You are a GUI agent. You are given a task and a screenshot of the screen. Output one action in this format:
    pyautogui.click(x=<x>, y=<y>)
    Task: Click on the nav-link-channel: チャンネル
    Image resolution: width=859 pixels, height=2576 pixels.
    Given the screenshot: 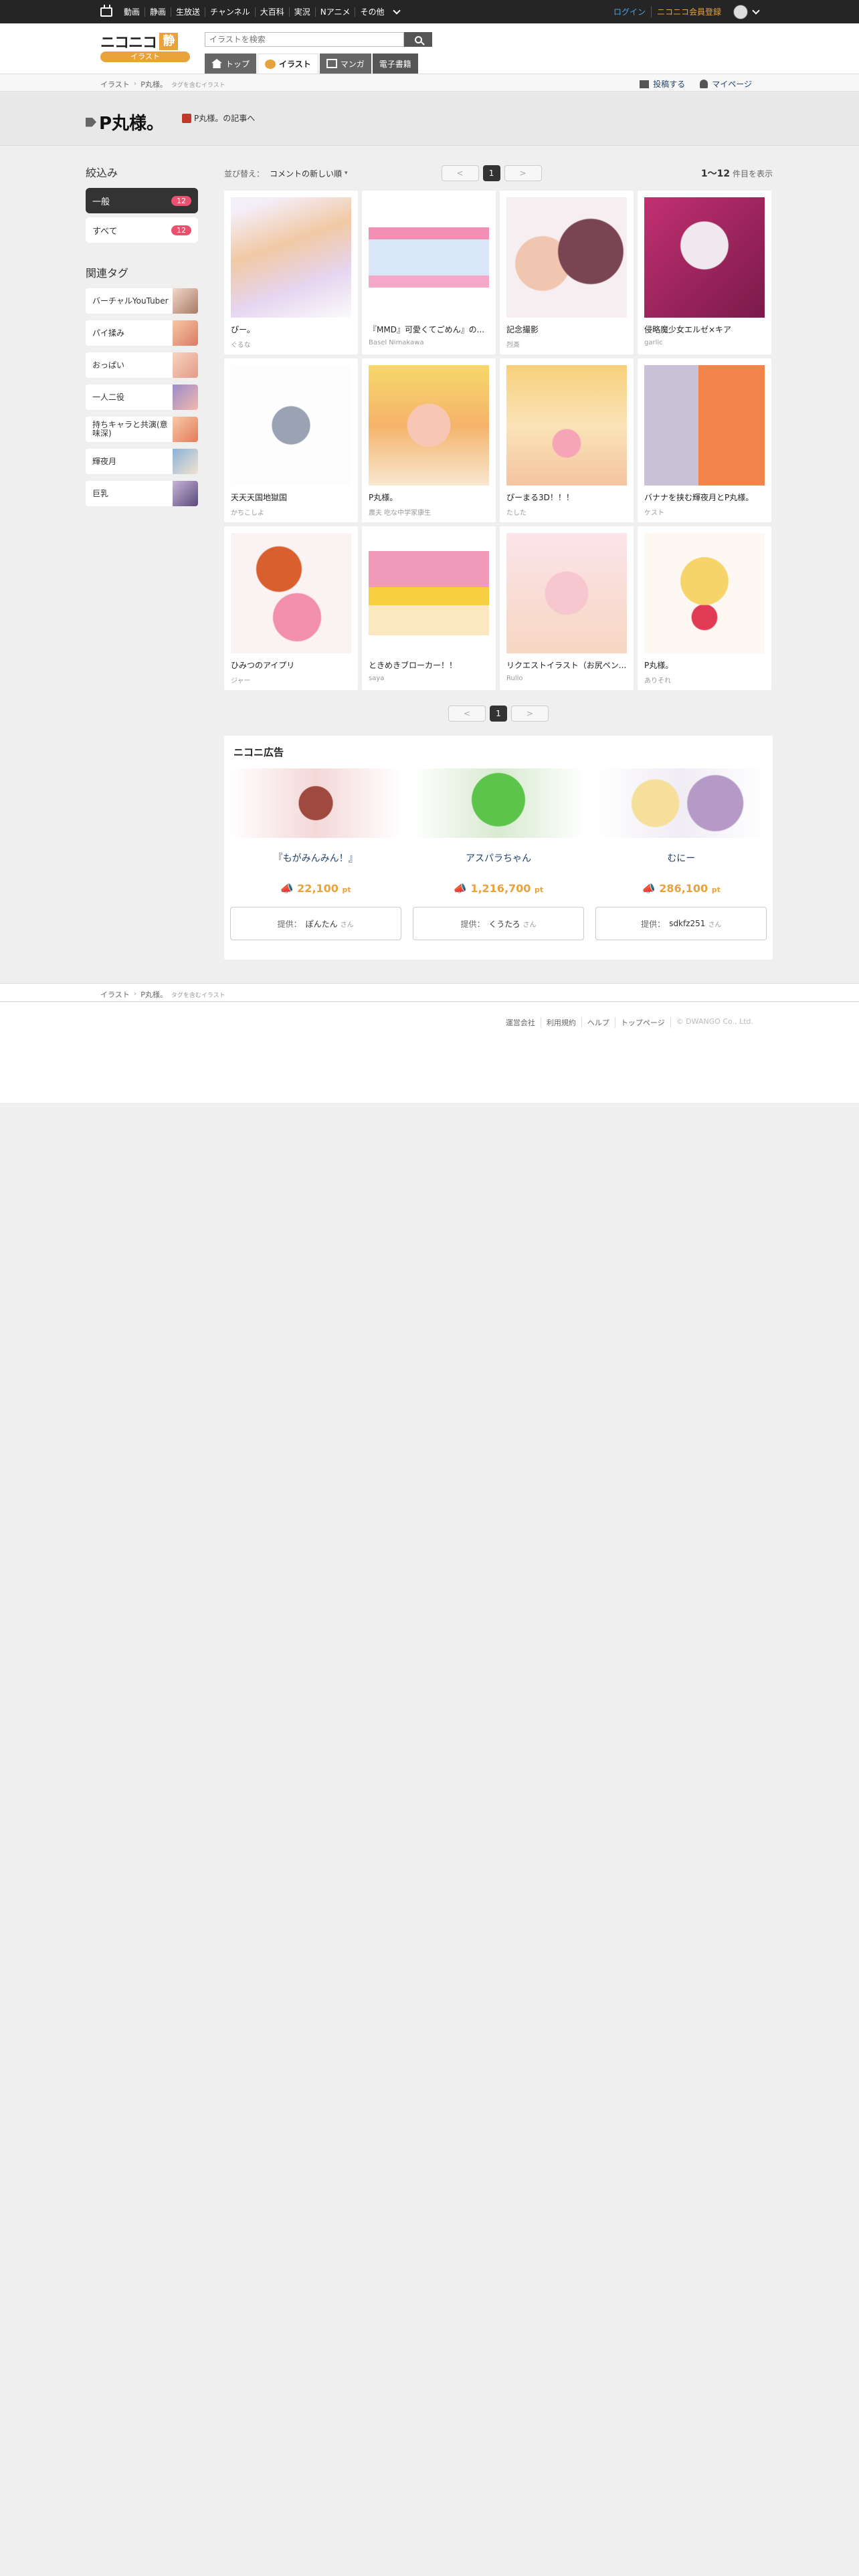 What is the action you would take?
    pyautogui.click(x=230, y=12)
    